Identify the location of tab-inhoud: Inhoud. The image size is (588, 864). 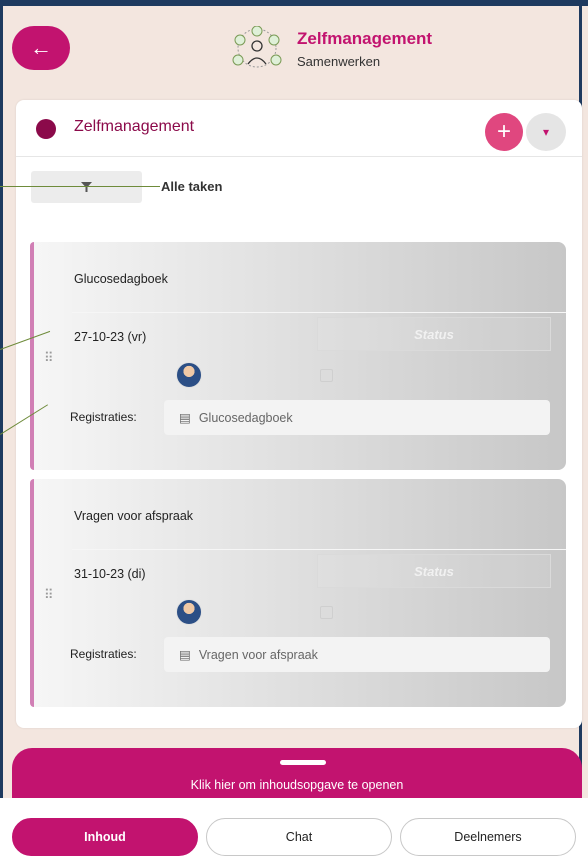
(105, 837).